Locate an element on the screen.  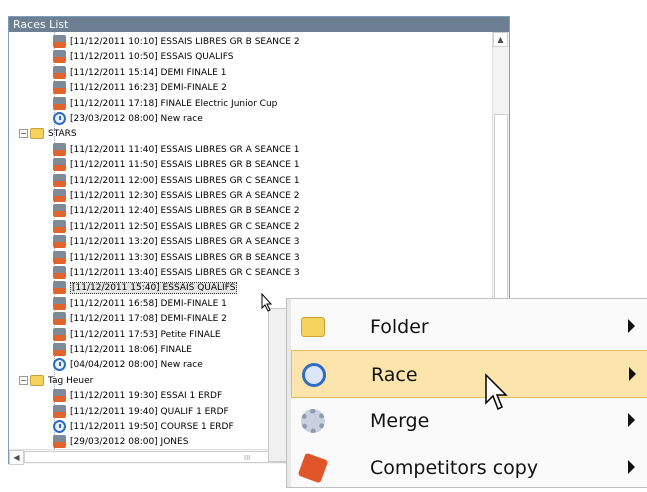
tree-node-label: [11/12/2011 19:50] COURSE 1 ERDF is located at coordinates (152, 427).